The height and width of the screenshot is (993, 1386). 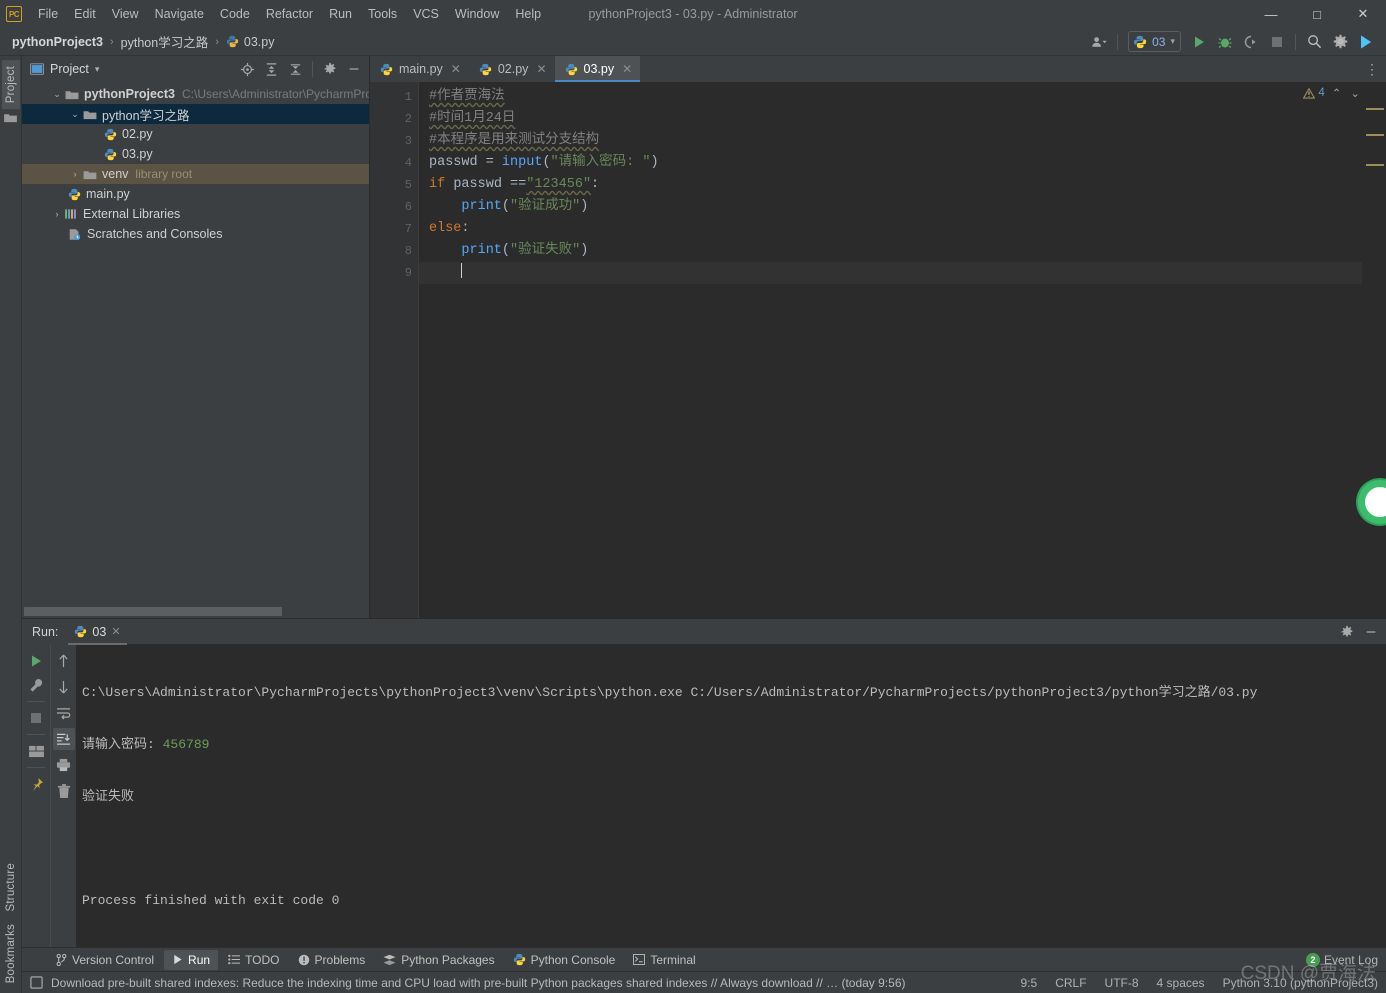 I want to click on tree-row: Scratches and Consoles, so click(x=195, y=234).